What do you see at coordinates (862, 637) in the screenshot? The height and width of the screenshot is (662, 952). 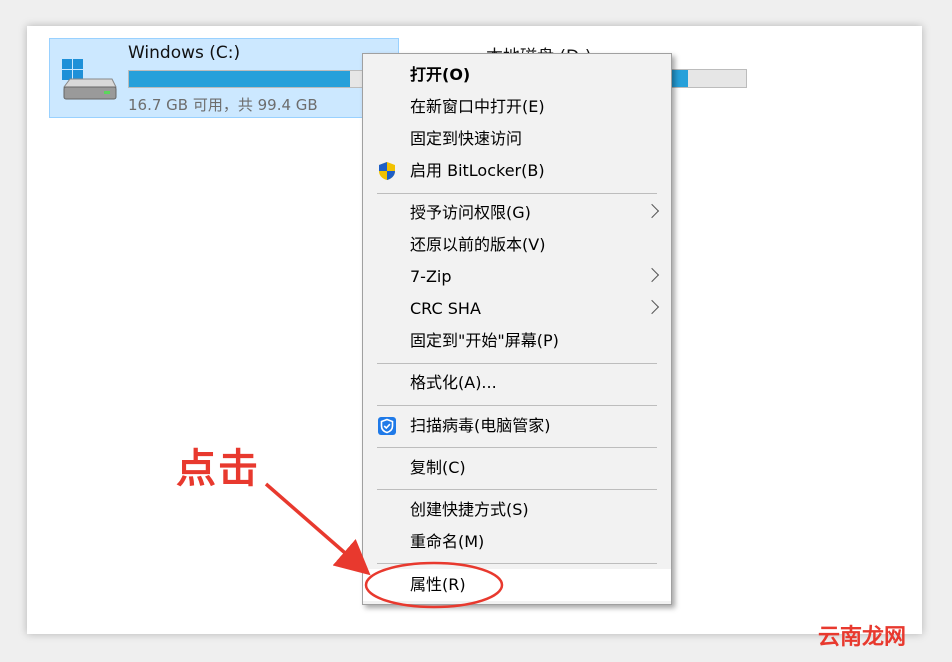 I see `watermark-logo: 云南龙网` at bounding box center [862, 637].